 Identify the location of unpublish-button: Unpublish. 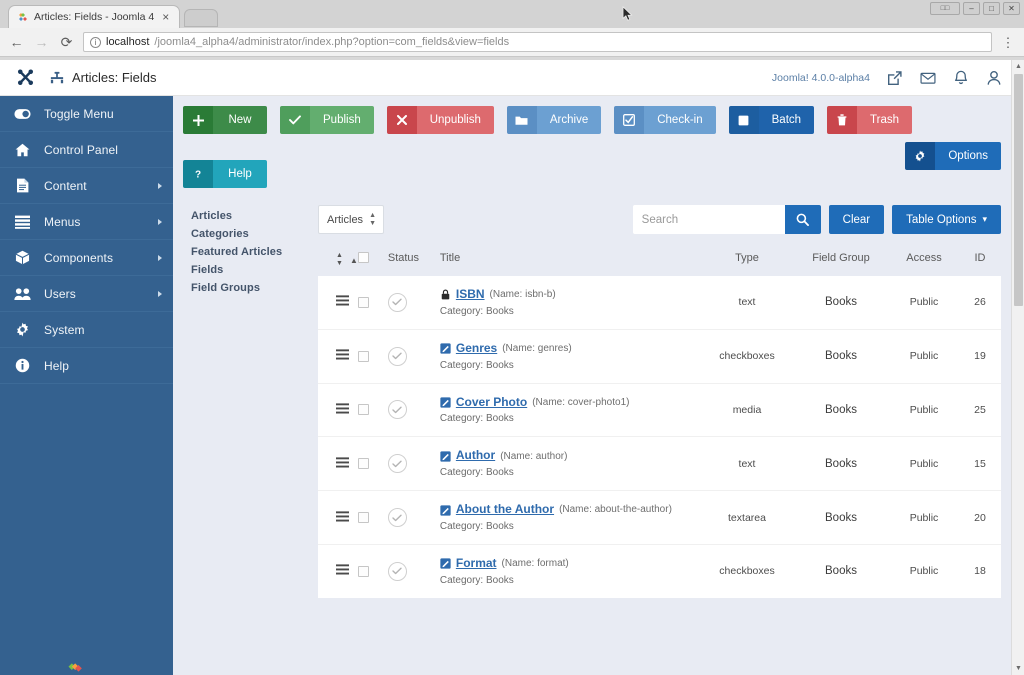
(440, 120).